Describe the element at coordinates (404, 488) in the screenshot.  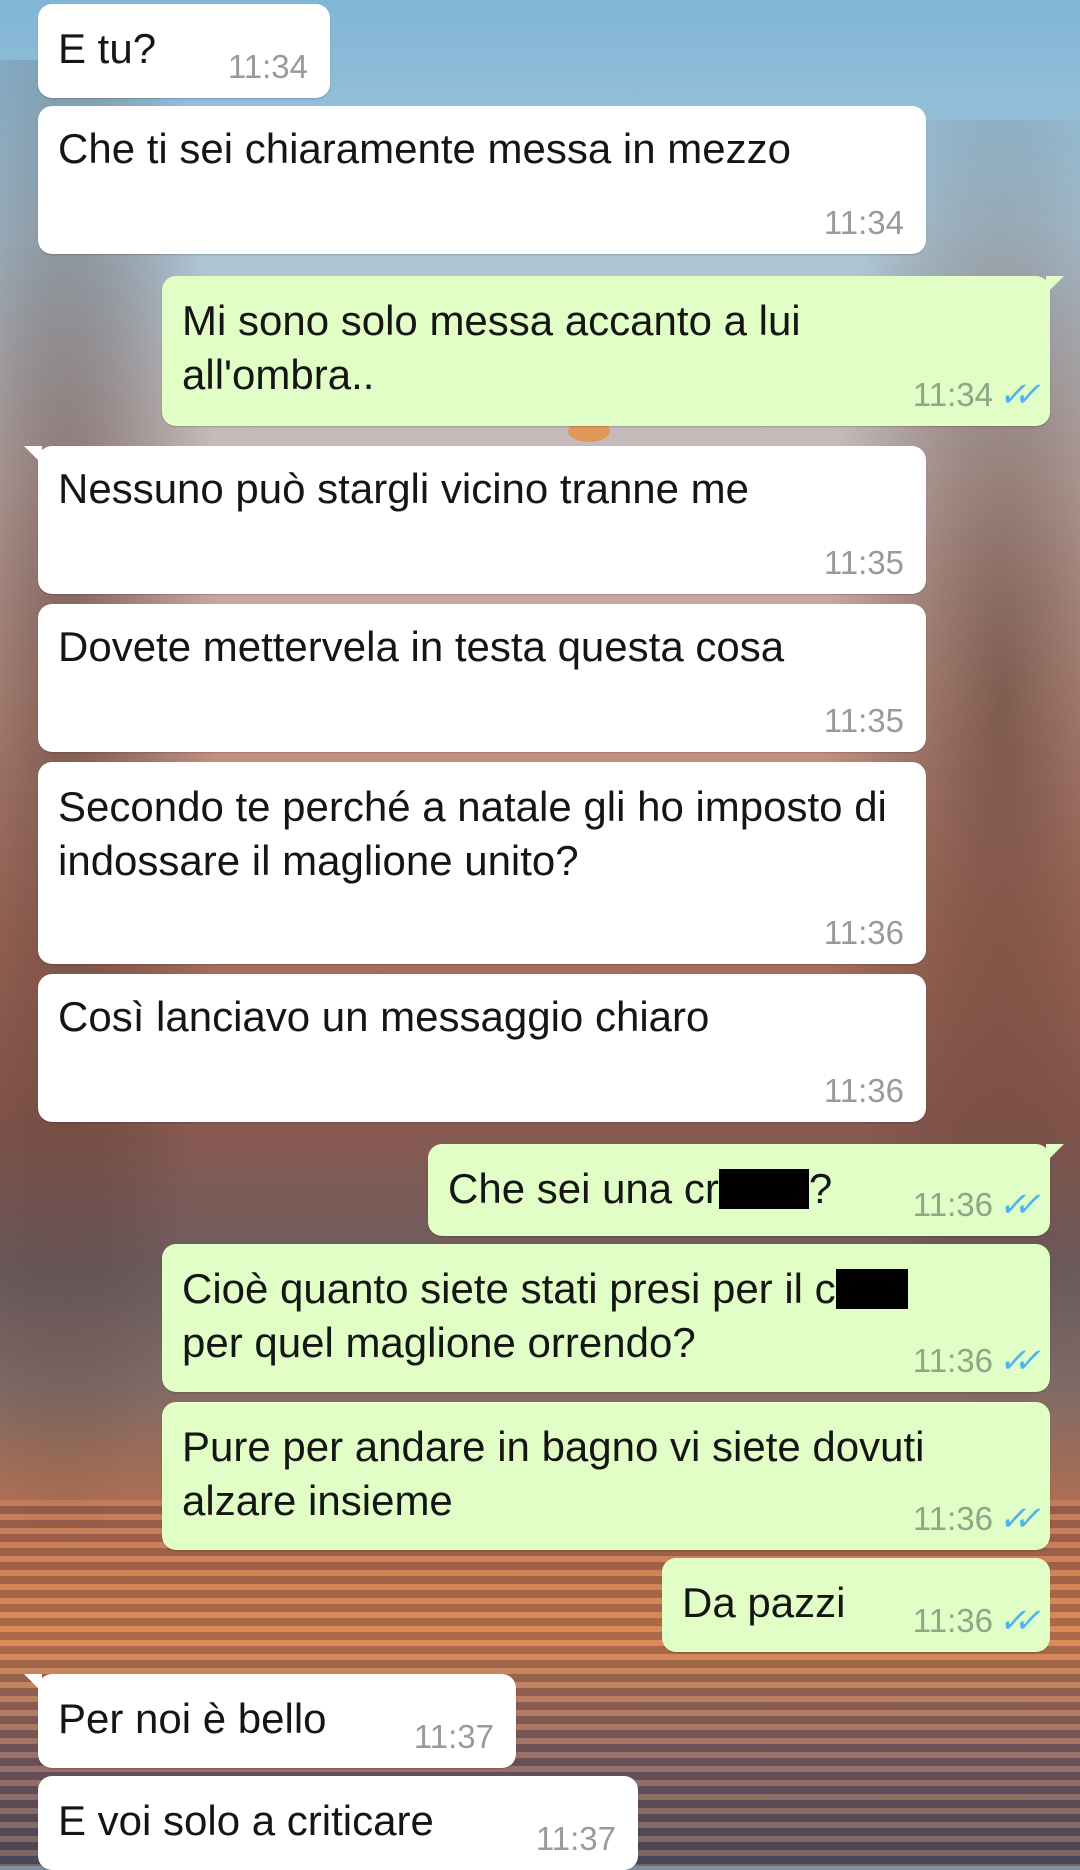
I see `message-text: Nessuno può stargli vicino tranne me` at that location.